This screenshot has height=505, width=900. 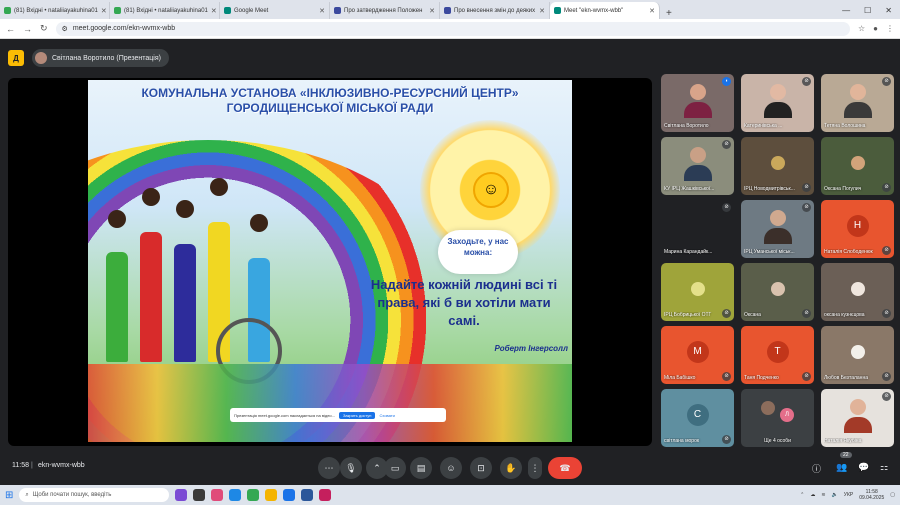 I want to click on participant-tile: ⊘ Тетяна Волошина, so click(x=857, y=103).